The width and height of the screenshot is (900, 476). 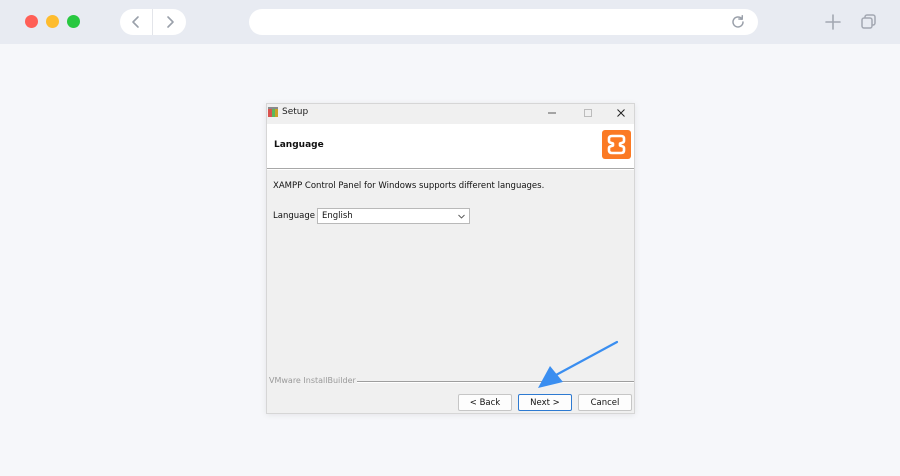 What do you see at coordinates (833, 22) in the screenshot?
I see `plus-icon` at bounding box center [833, 22].